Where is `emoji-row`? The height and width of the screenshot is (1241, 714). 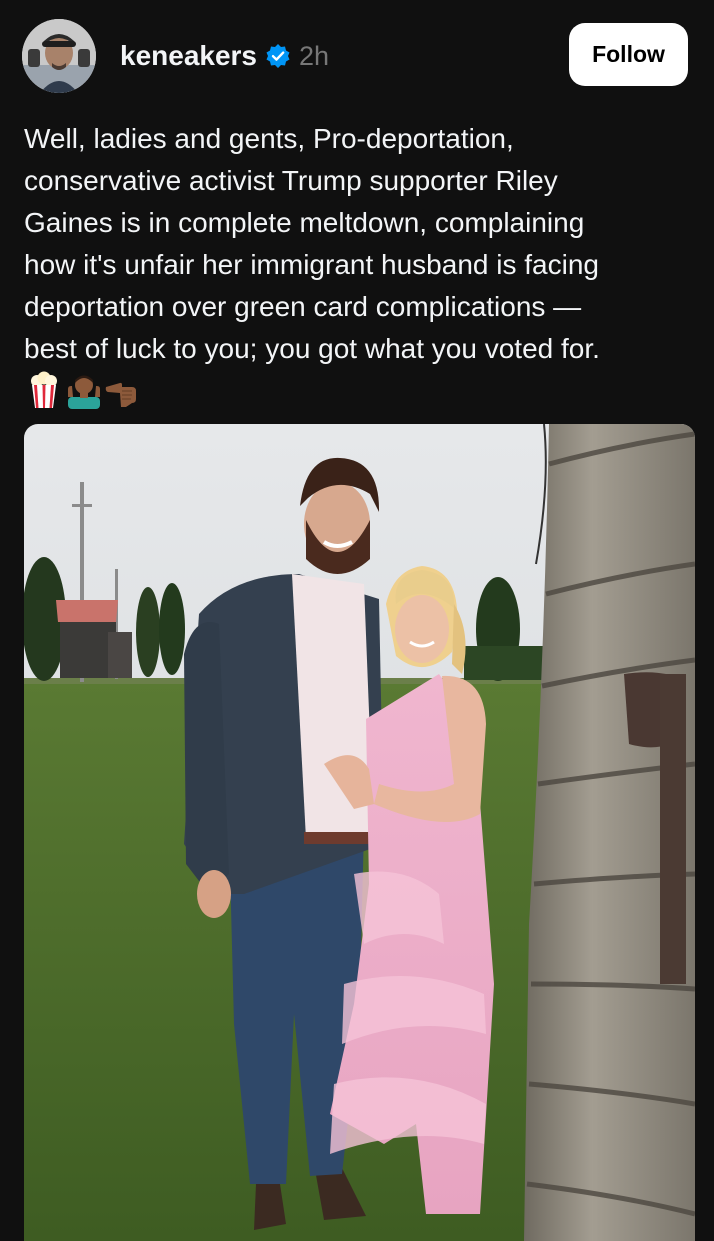
emoji-row is located at coordinates (82, 391).